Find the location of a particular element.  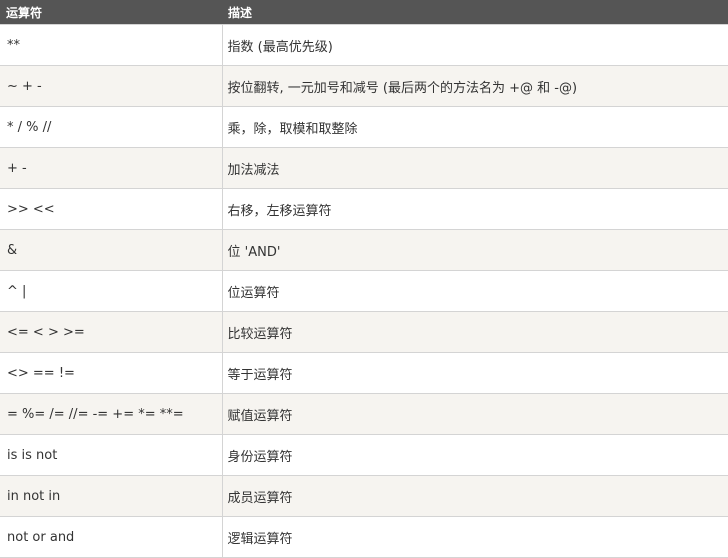

table-row: ** 指数 (最高优先级) is located at coordinates (364, 45).